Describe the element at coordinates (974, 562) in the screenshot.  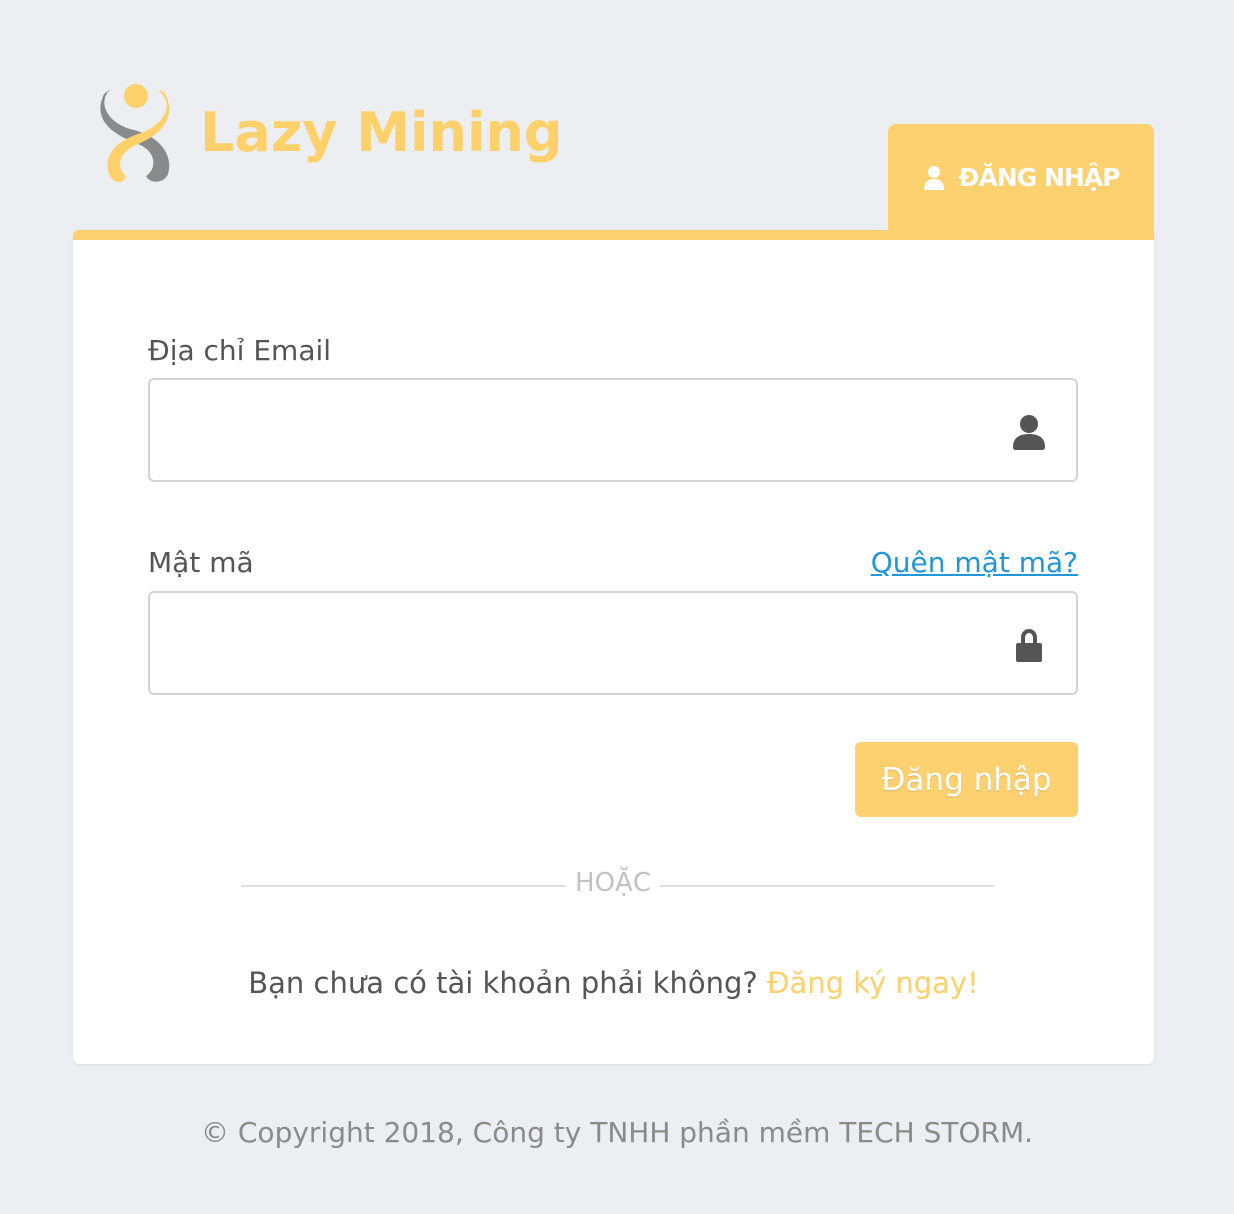
I see `forgot-password-link: Quên mật mã?` at that location.